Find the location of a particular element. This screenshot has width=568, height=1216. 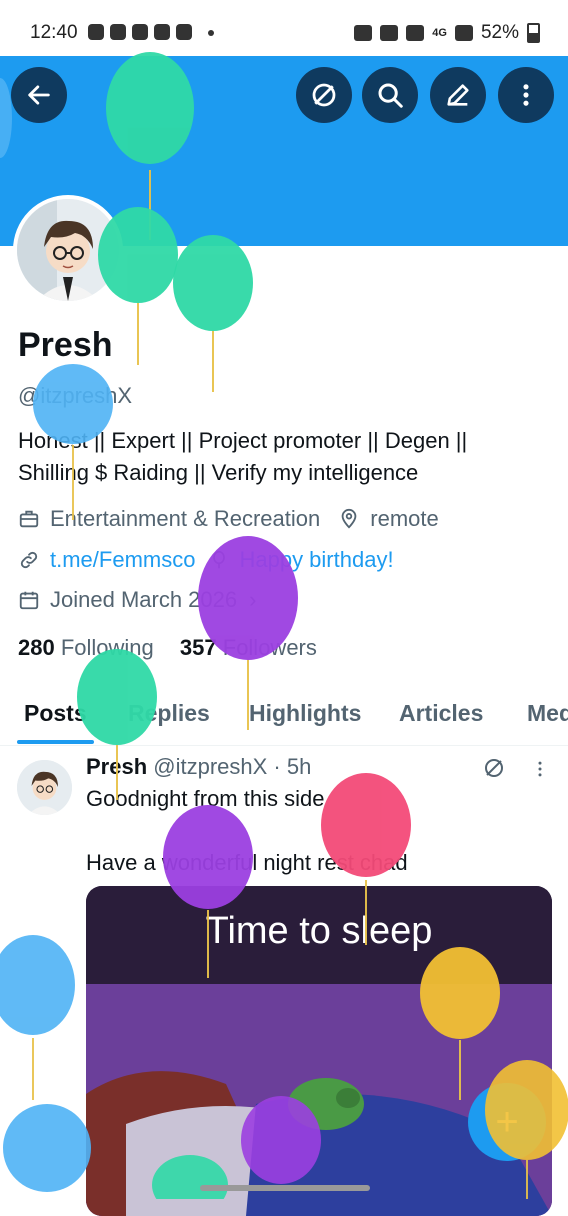

profile-avatar is located at coordinates (68, 250).